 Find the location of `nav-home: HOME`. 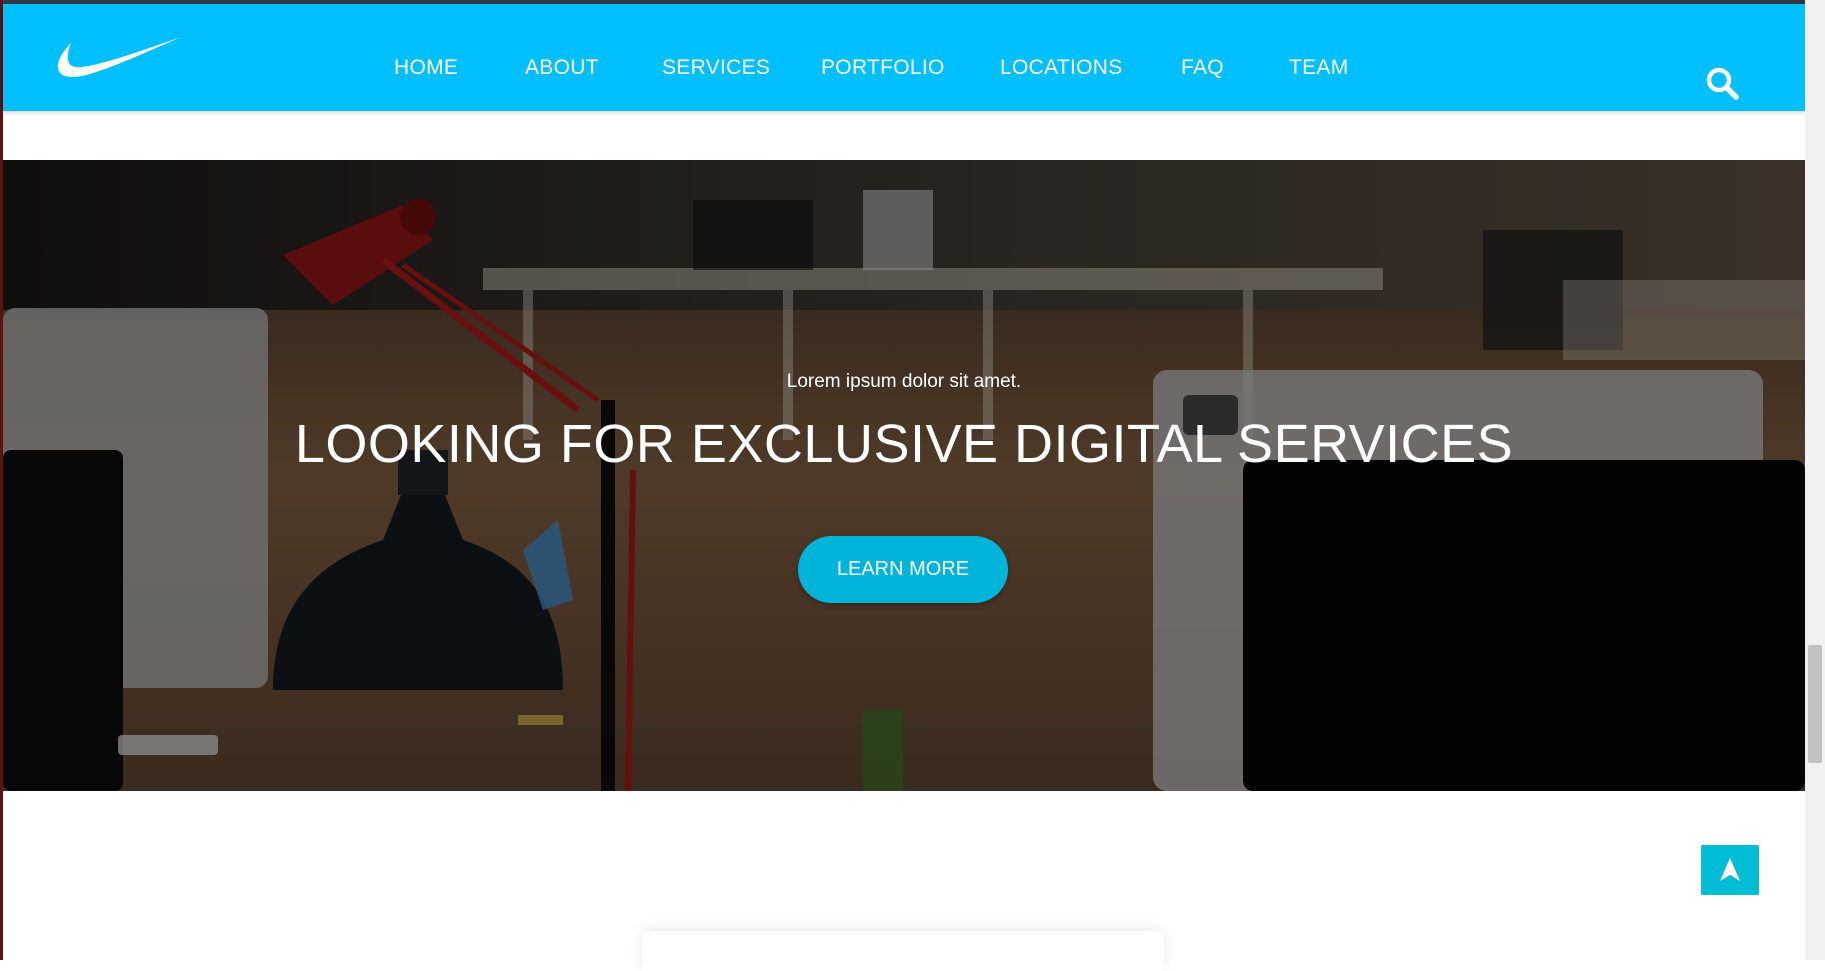

nav-home: HOME is located at coordinates (426, 68).